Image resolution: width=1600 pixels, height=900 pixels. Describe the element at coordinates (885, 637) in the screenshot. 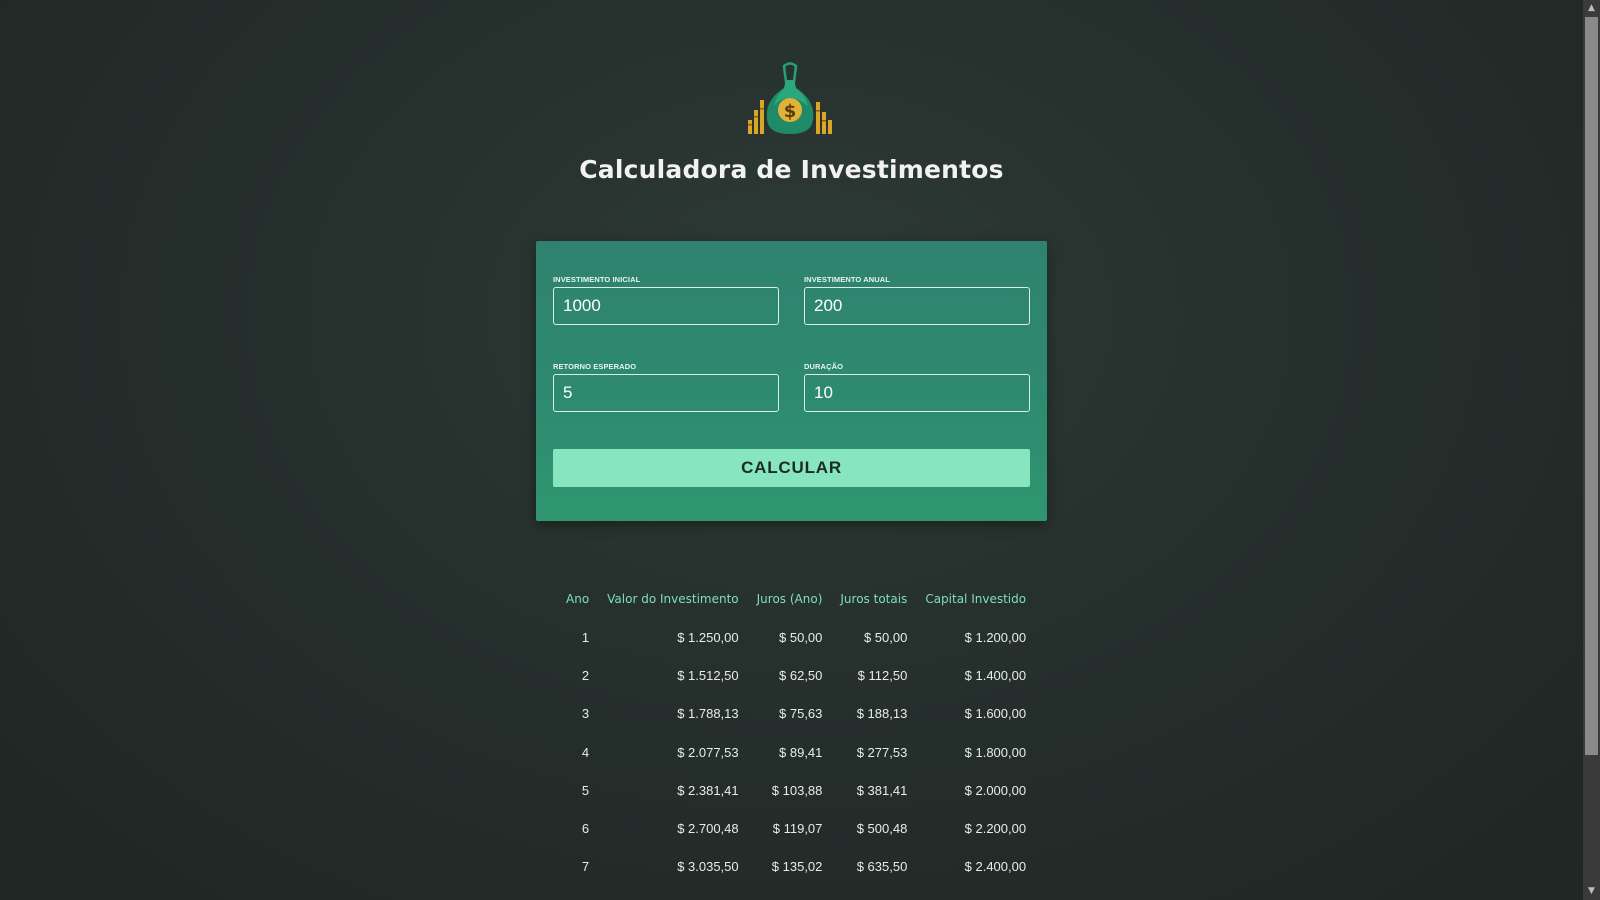

I see `total-interest-cell: $ 50,00` at that location.